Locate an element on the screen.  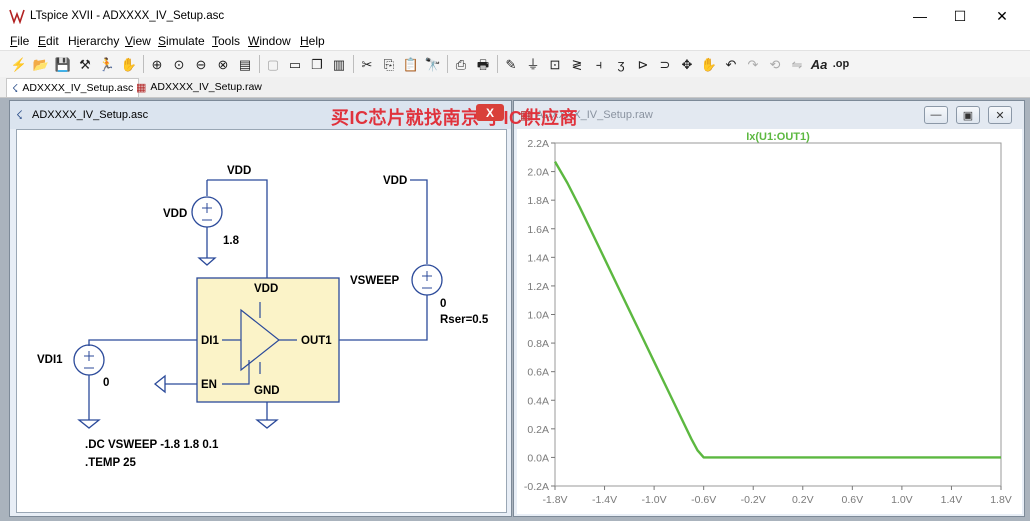
vdd-top-label: VDD is located at coordinates (239, 171).